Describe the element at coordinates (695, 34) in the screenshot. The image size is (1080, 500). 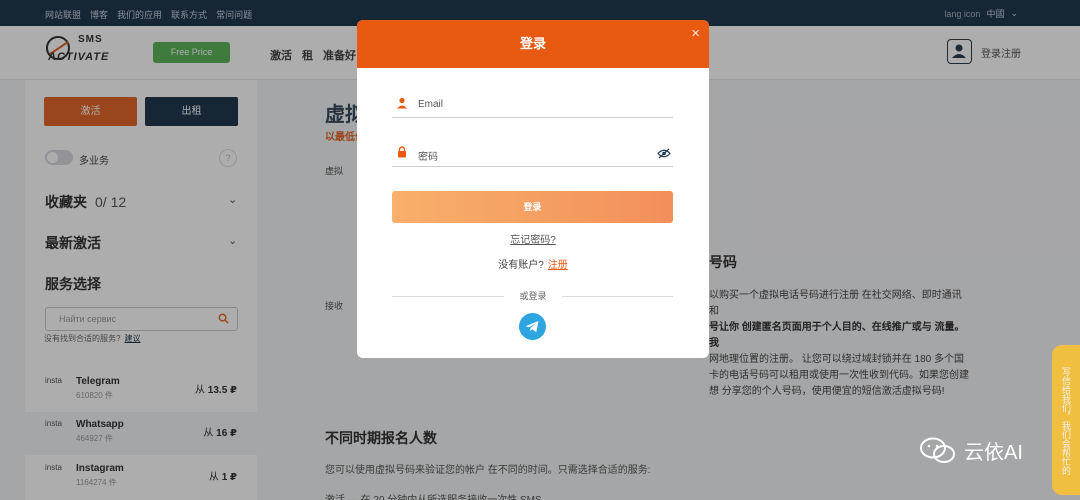
I see `close-icon: ×` at that location.